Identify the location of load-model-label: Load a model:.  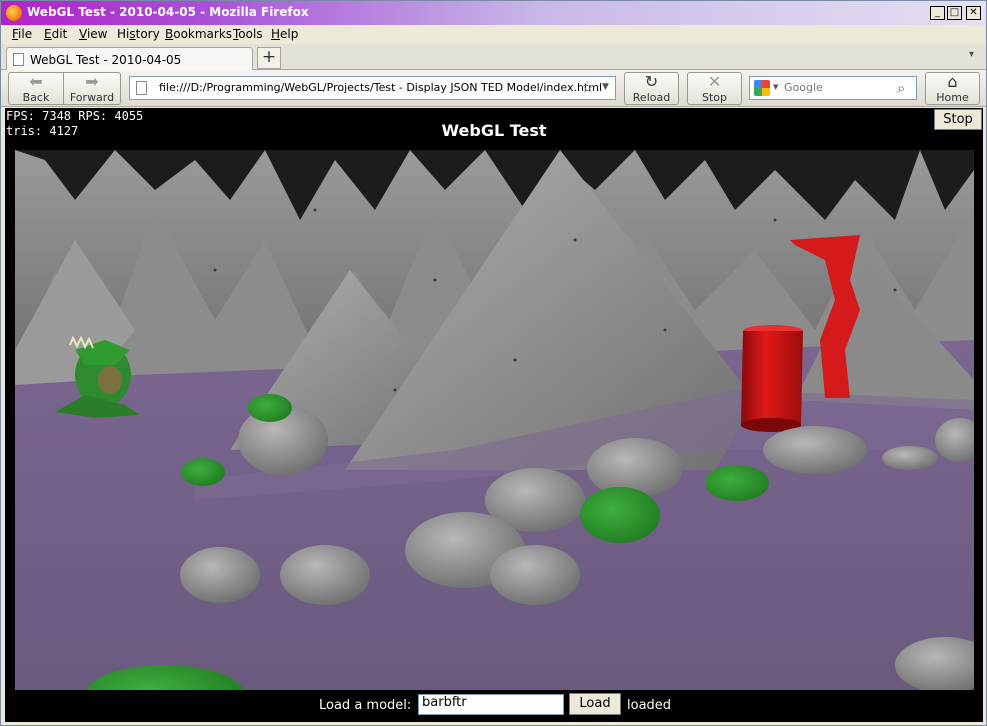
(365, 705).